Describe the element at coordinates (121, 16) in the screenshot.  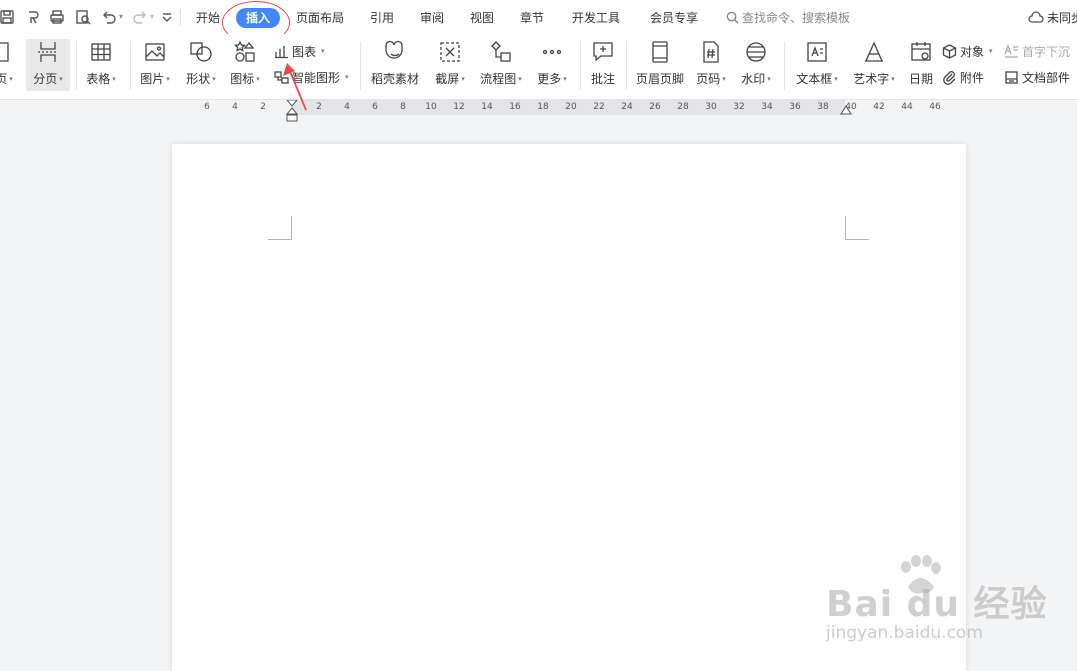
I see `undo-caret-icon: ▾` at that location.